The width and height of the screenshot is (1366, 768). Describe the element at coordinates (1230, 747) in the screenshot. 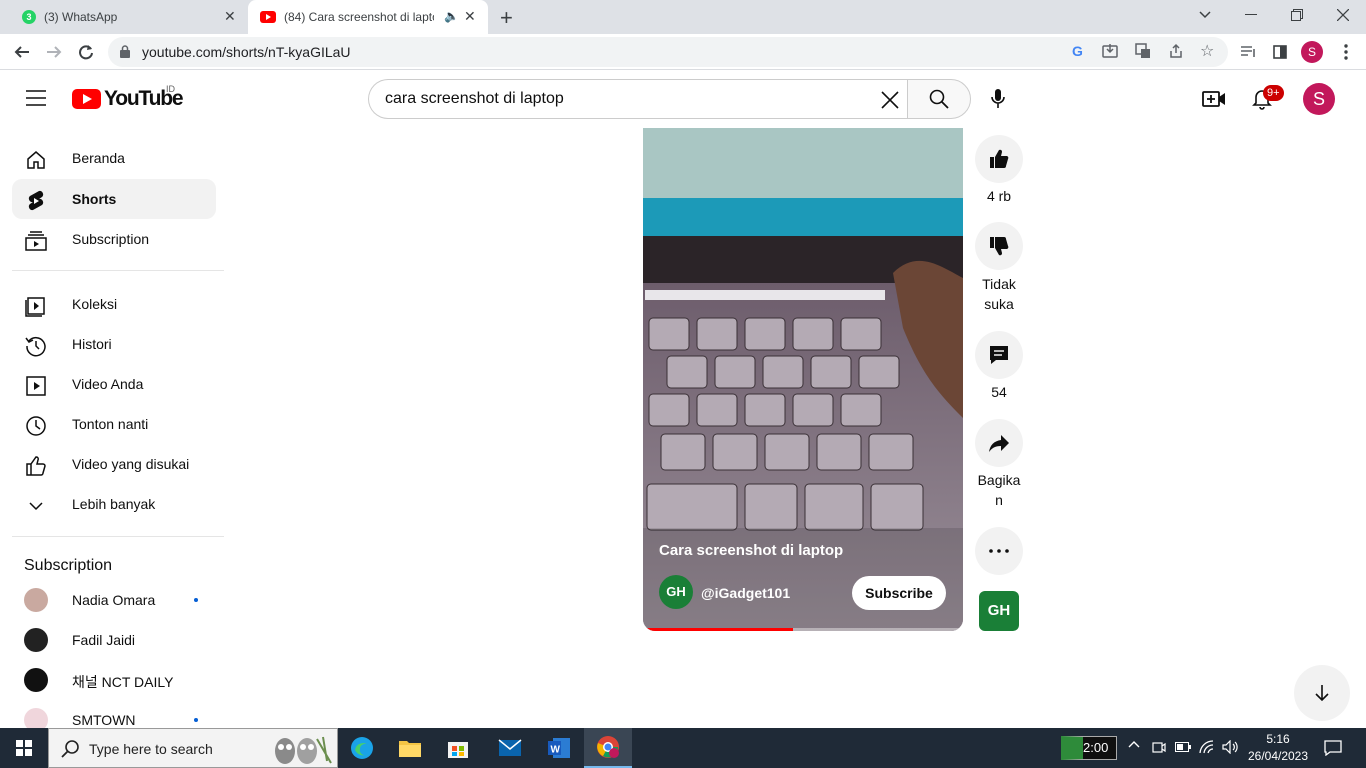

I see `volume-icon` at that location.